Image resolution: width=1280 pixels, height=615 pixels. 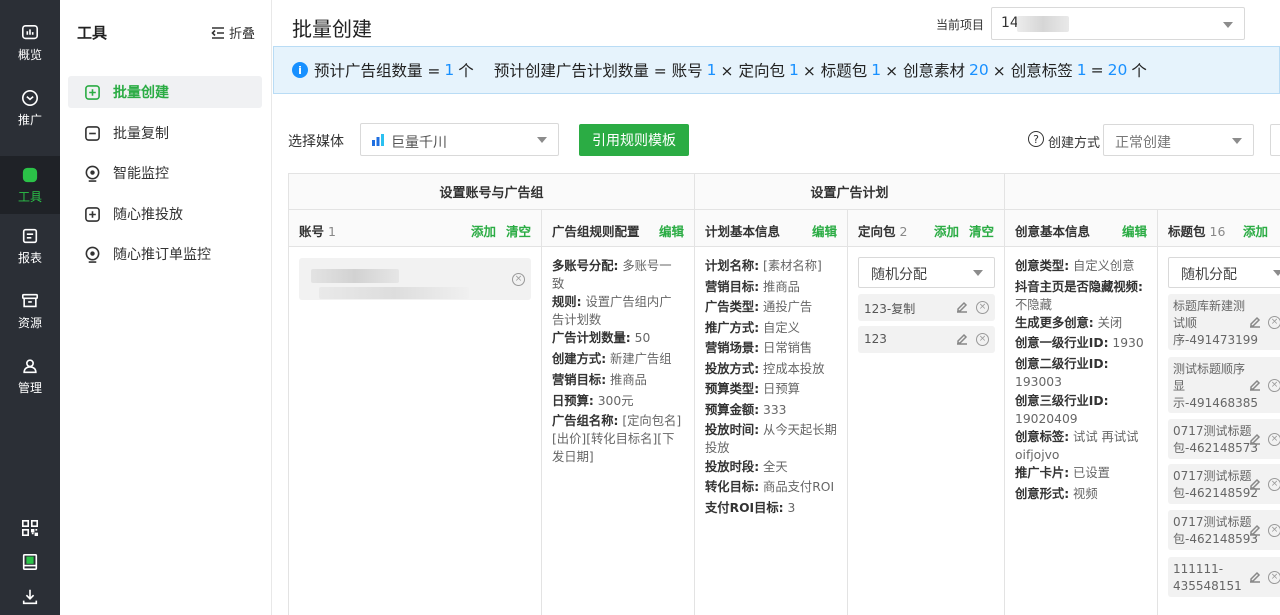 What do you see at coordinates (30, 597) in the screenshot?
I see `download-button` at bounding box center [30, 597].